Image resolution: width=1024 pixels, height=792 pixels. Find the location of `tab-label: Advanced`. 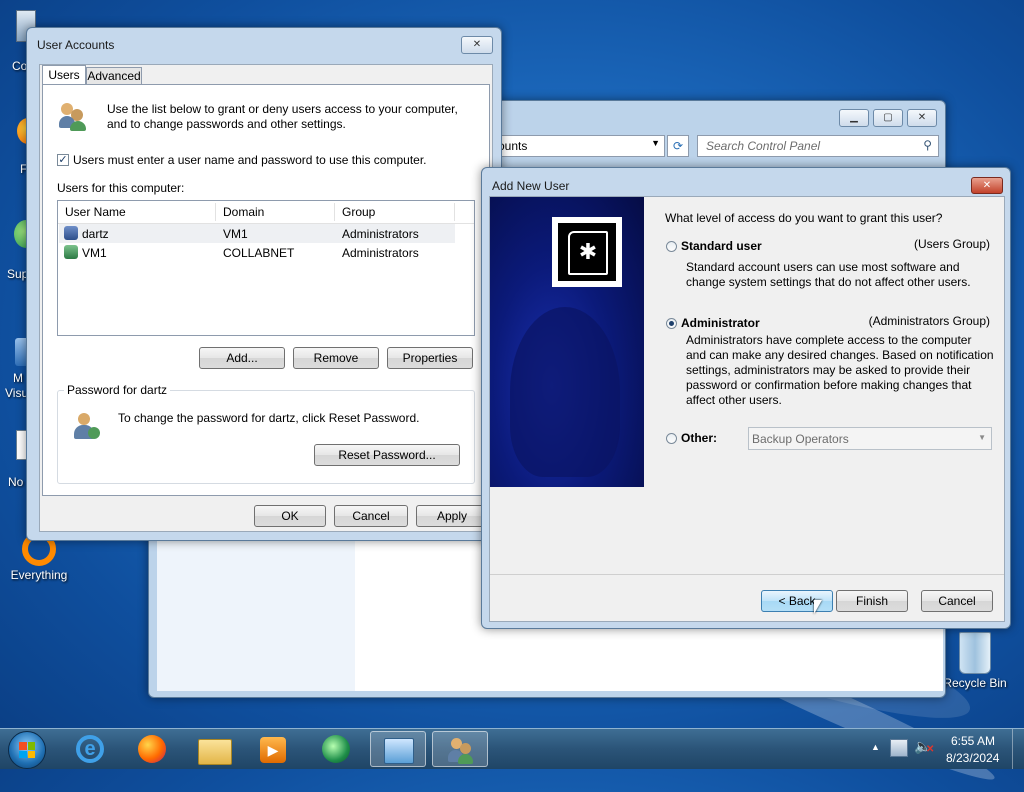

tab-label: Advanced is located at coordinates (114, 76).